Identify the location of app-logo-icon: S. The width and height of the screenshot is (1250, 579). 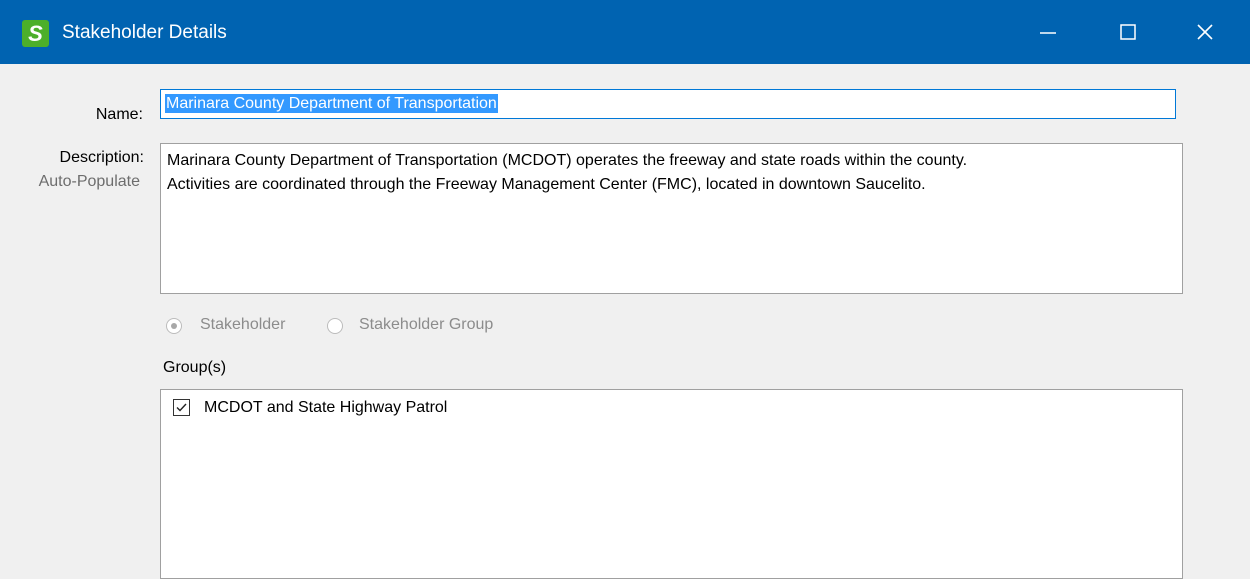
(35, 33).